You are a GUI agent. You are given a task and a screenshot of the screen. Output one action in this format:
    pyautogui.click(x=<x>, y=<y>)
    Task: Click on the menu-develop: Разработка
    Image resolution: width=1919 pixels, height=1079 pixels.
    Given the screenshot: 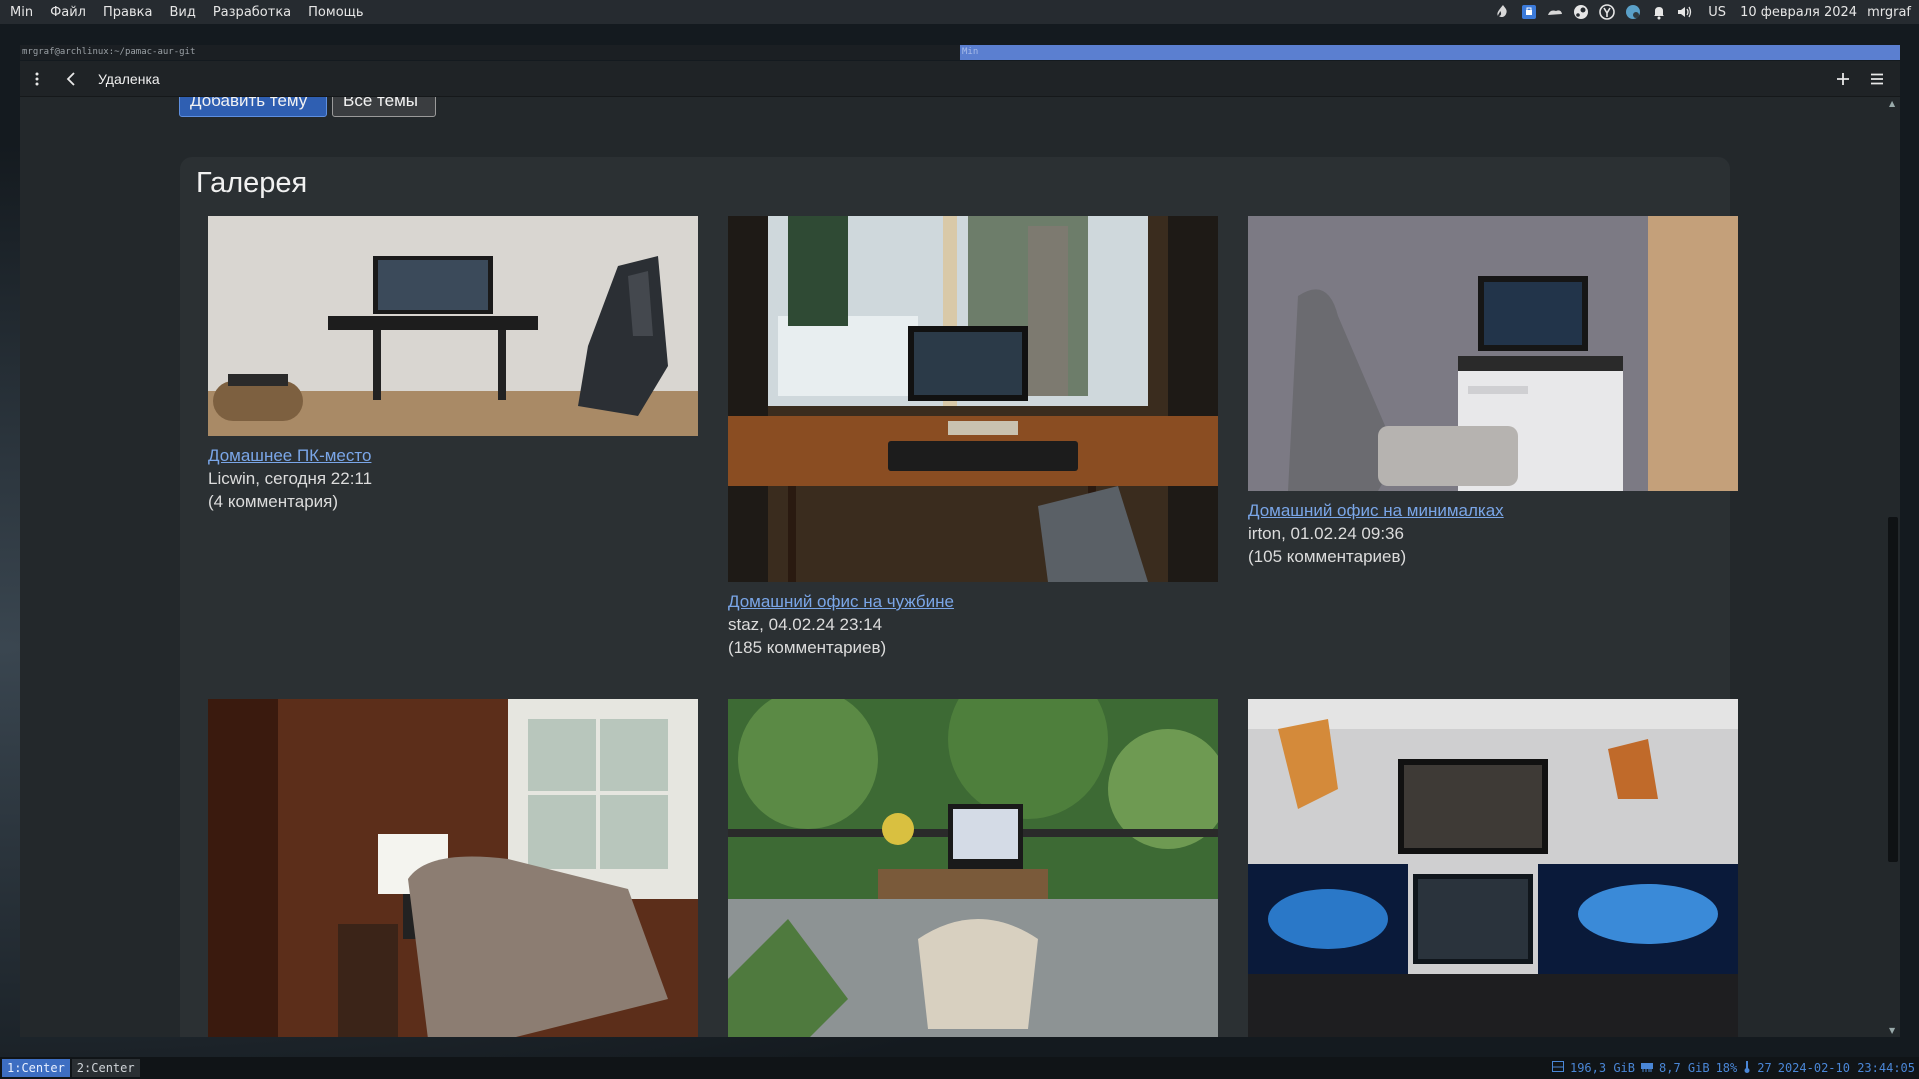 What is the action you would take?
    pyautogui.click(x=252, y=12)
    